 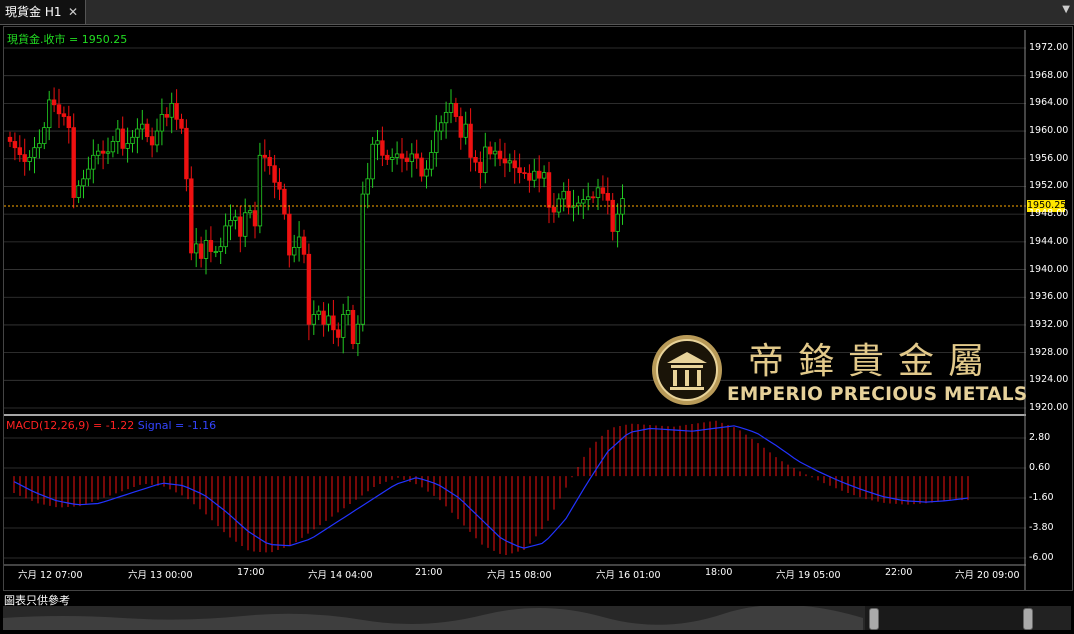 I want to click on price-tick-label: 1924.00, so click(x=1049, y=380).